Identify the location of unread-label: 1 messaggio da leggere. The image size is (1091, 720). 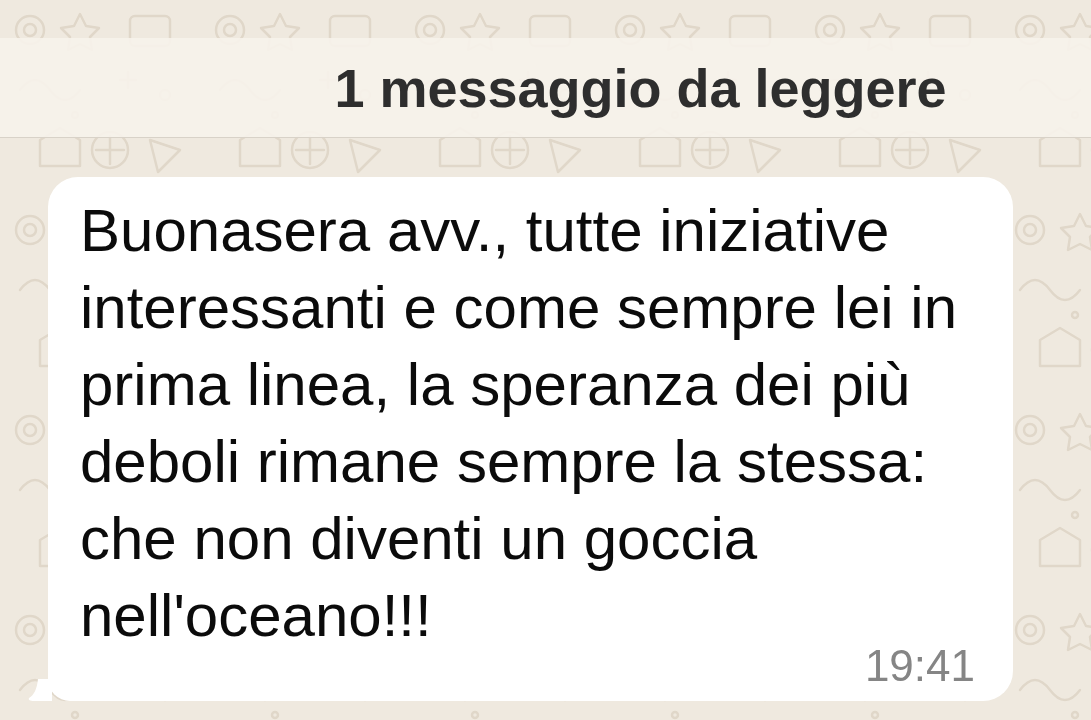
(640, 87).